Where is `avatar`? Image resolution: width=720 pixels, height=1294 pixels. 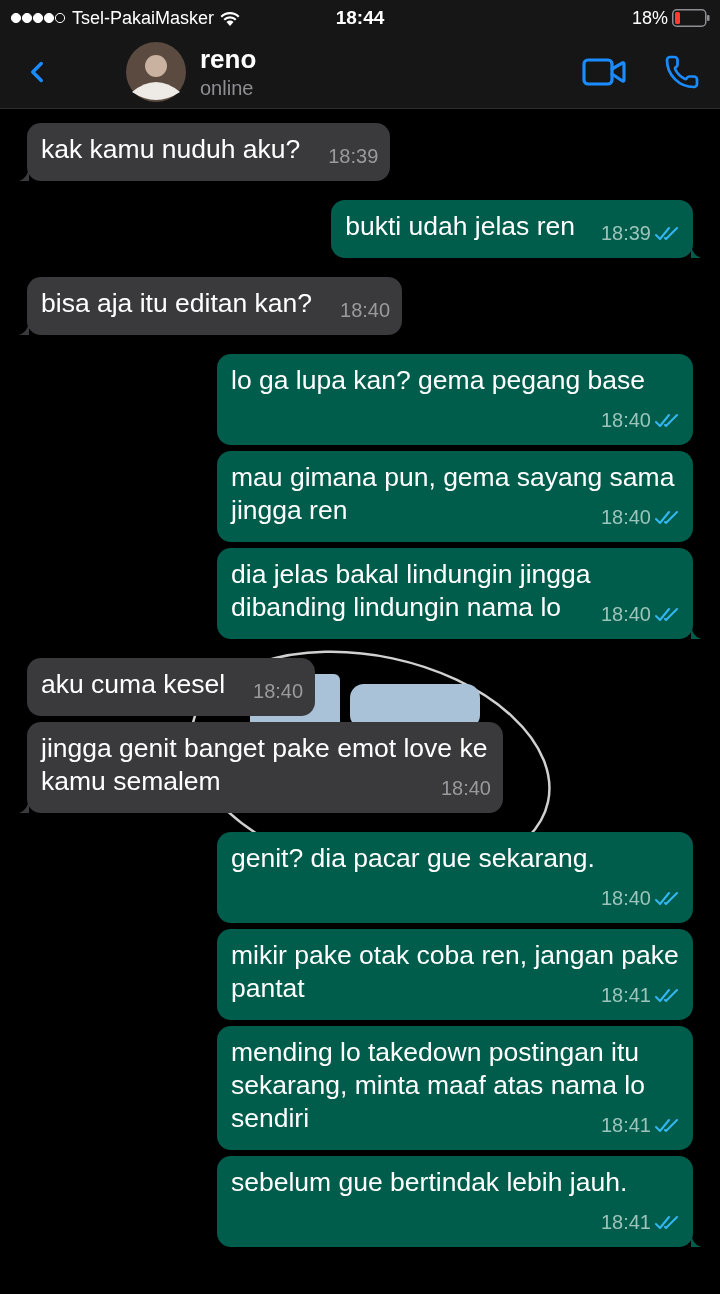
avatar is located at coordinates (156, 72).